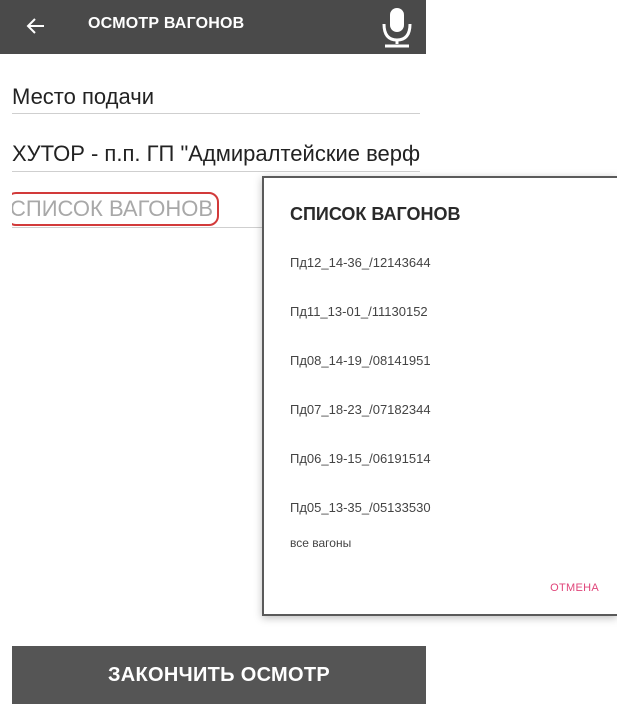 The image size is (617, 704). I want to click on wagon-list-item: Пд08_14-19_/08141951, so click(446, 360).